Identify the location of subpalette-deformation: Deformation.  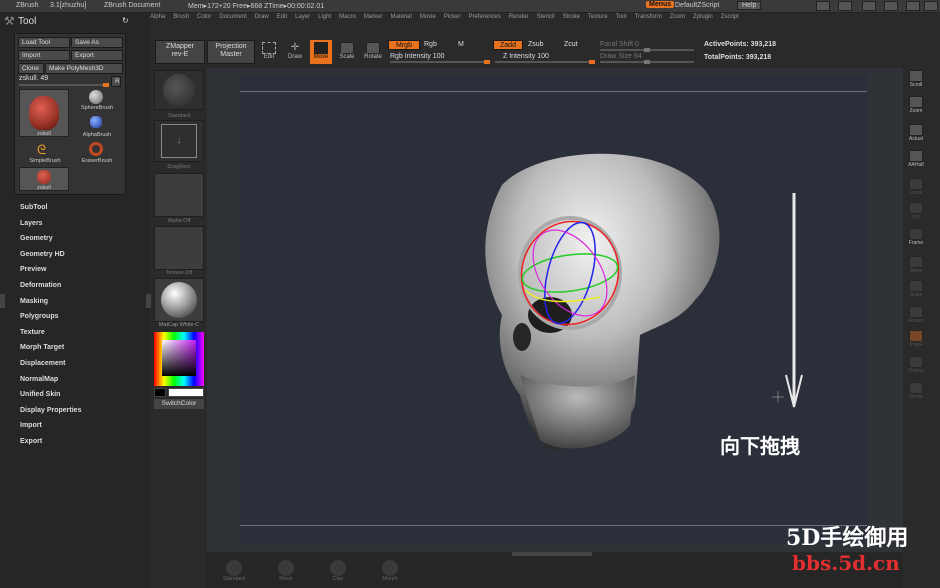
(80, 286).